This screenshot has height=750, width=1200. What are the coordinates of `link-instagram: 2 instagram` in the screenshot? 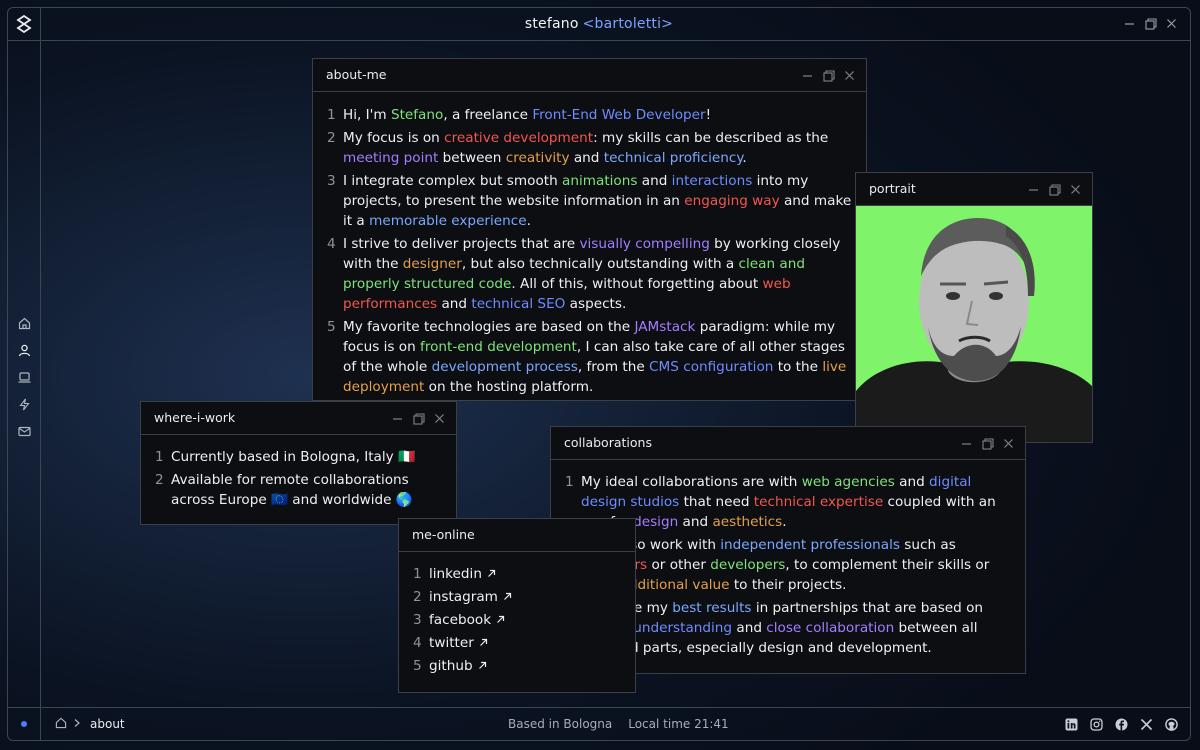 It's located at (517, 597).